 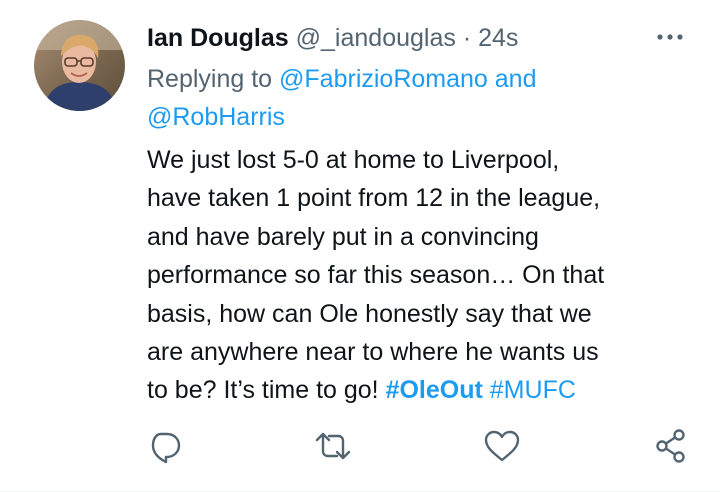 What do you see at coordinates (216, 117) in the screenshot?
I see `mention-robharris: @RobHarris` at bounding box center [216, 117].